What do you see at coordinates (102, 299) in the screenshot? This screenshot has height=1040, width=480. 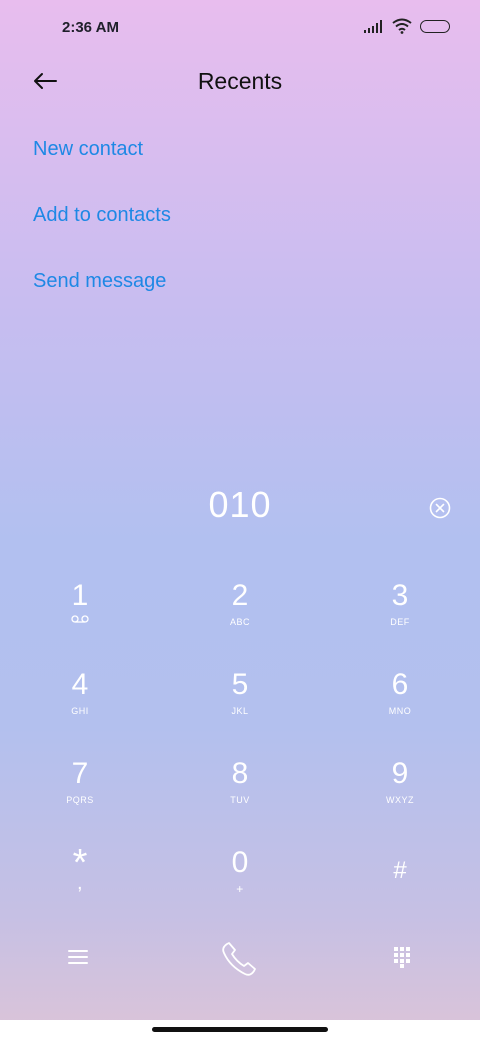 I see `send-message-link: Send message` at bounding box center [102, 299].